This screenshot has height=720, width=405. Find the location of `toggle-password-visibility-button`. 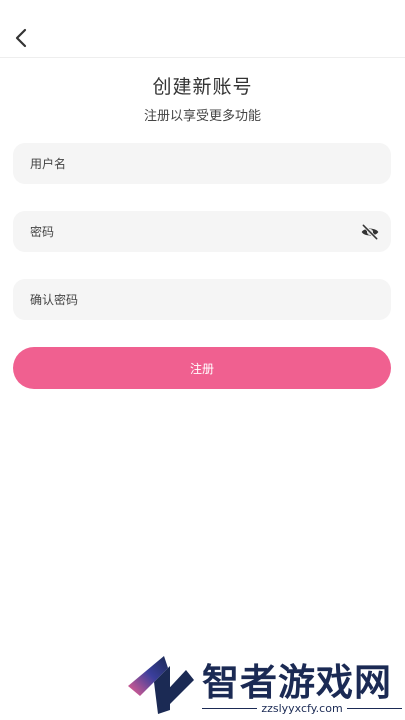

toggle-password-visibility-button is located at coordinates (370, 232).